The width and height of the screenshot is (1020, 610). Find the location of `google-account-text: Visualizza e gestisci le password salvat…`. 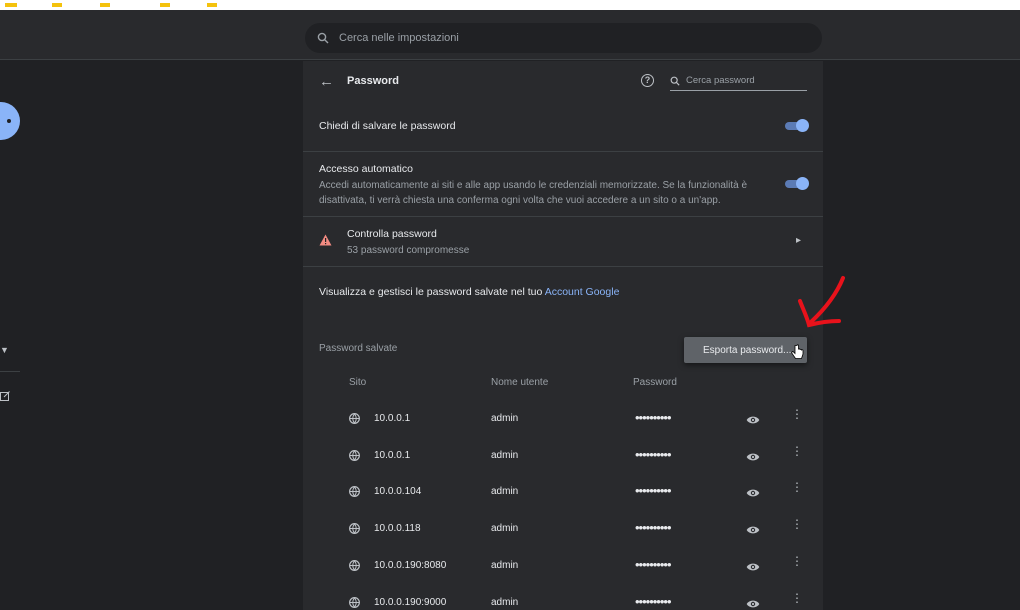

google-account-text: Visualizza e gestisci le password salvat… is located at coordinates (469, 292).